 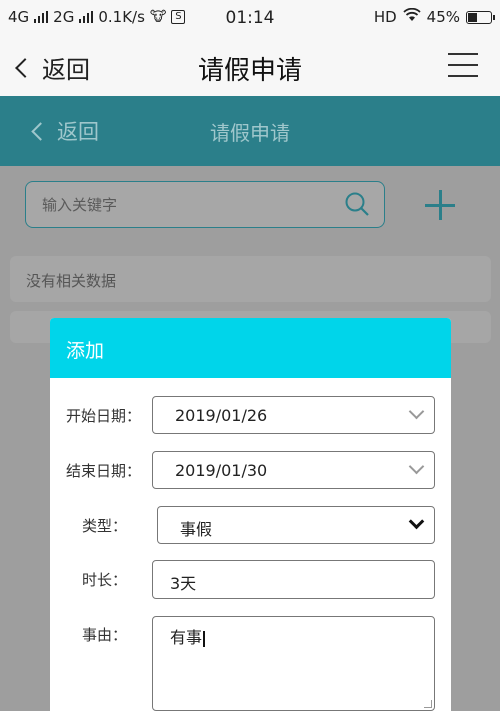 I want to click on search-placeholder: 输入关键字, so click(x=80, y=205).